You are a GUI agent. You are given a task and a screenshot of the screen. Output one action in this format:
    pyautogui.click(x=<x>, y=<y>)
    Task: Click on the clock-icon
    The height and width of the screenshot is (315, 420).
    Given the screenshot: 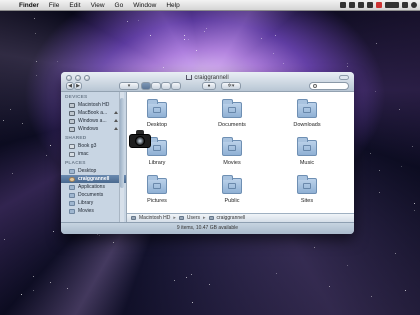 What is the action you would take?
    pyautogui.click(x=392, y=5)
    